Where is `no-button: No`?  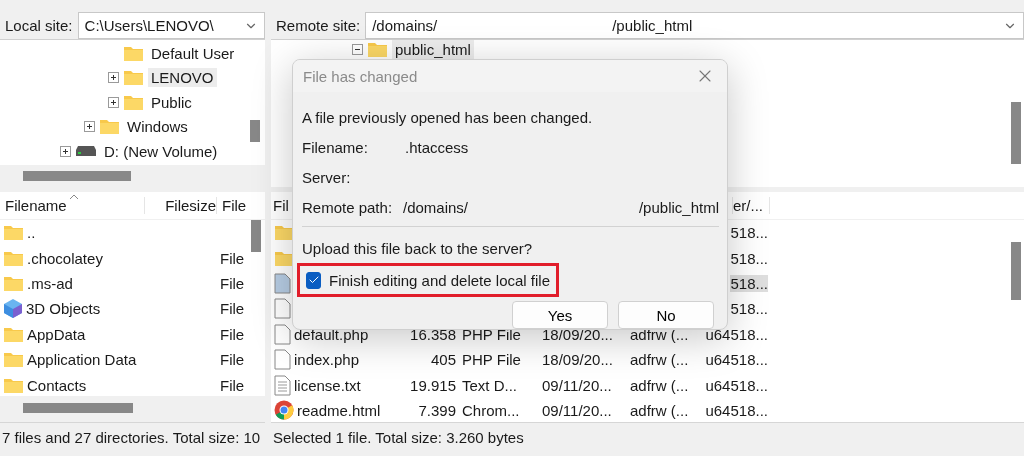 no-button: No is located at coordinates (666, 315).